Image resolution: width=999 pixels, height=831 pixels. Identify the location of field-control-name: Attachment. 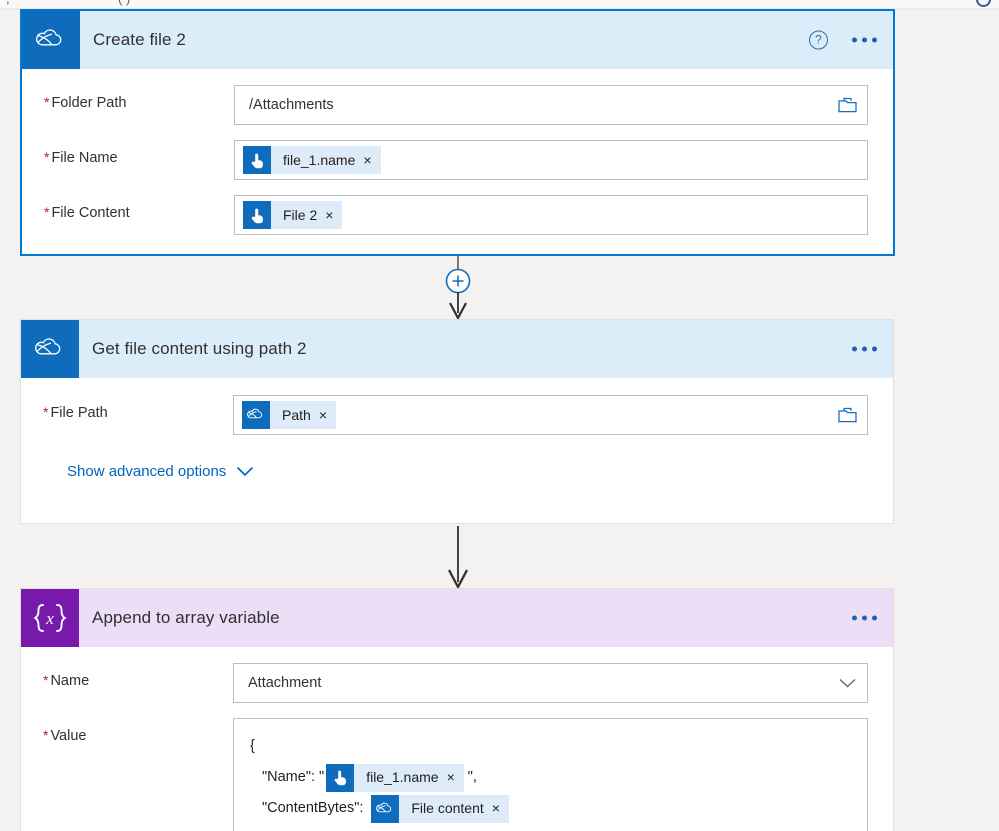
(550, 683).